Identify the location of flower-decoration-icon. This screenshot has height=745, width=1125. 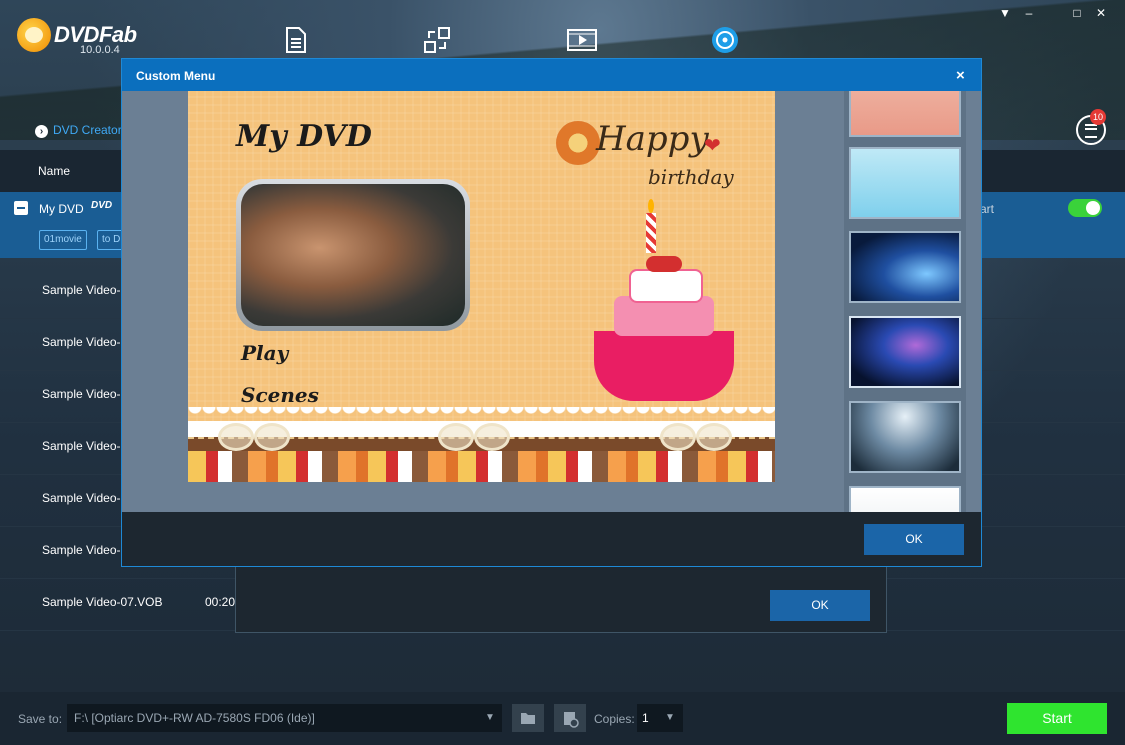
(578, 143).